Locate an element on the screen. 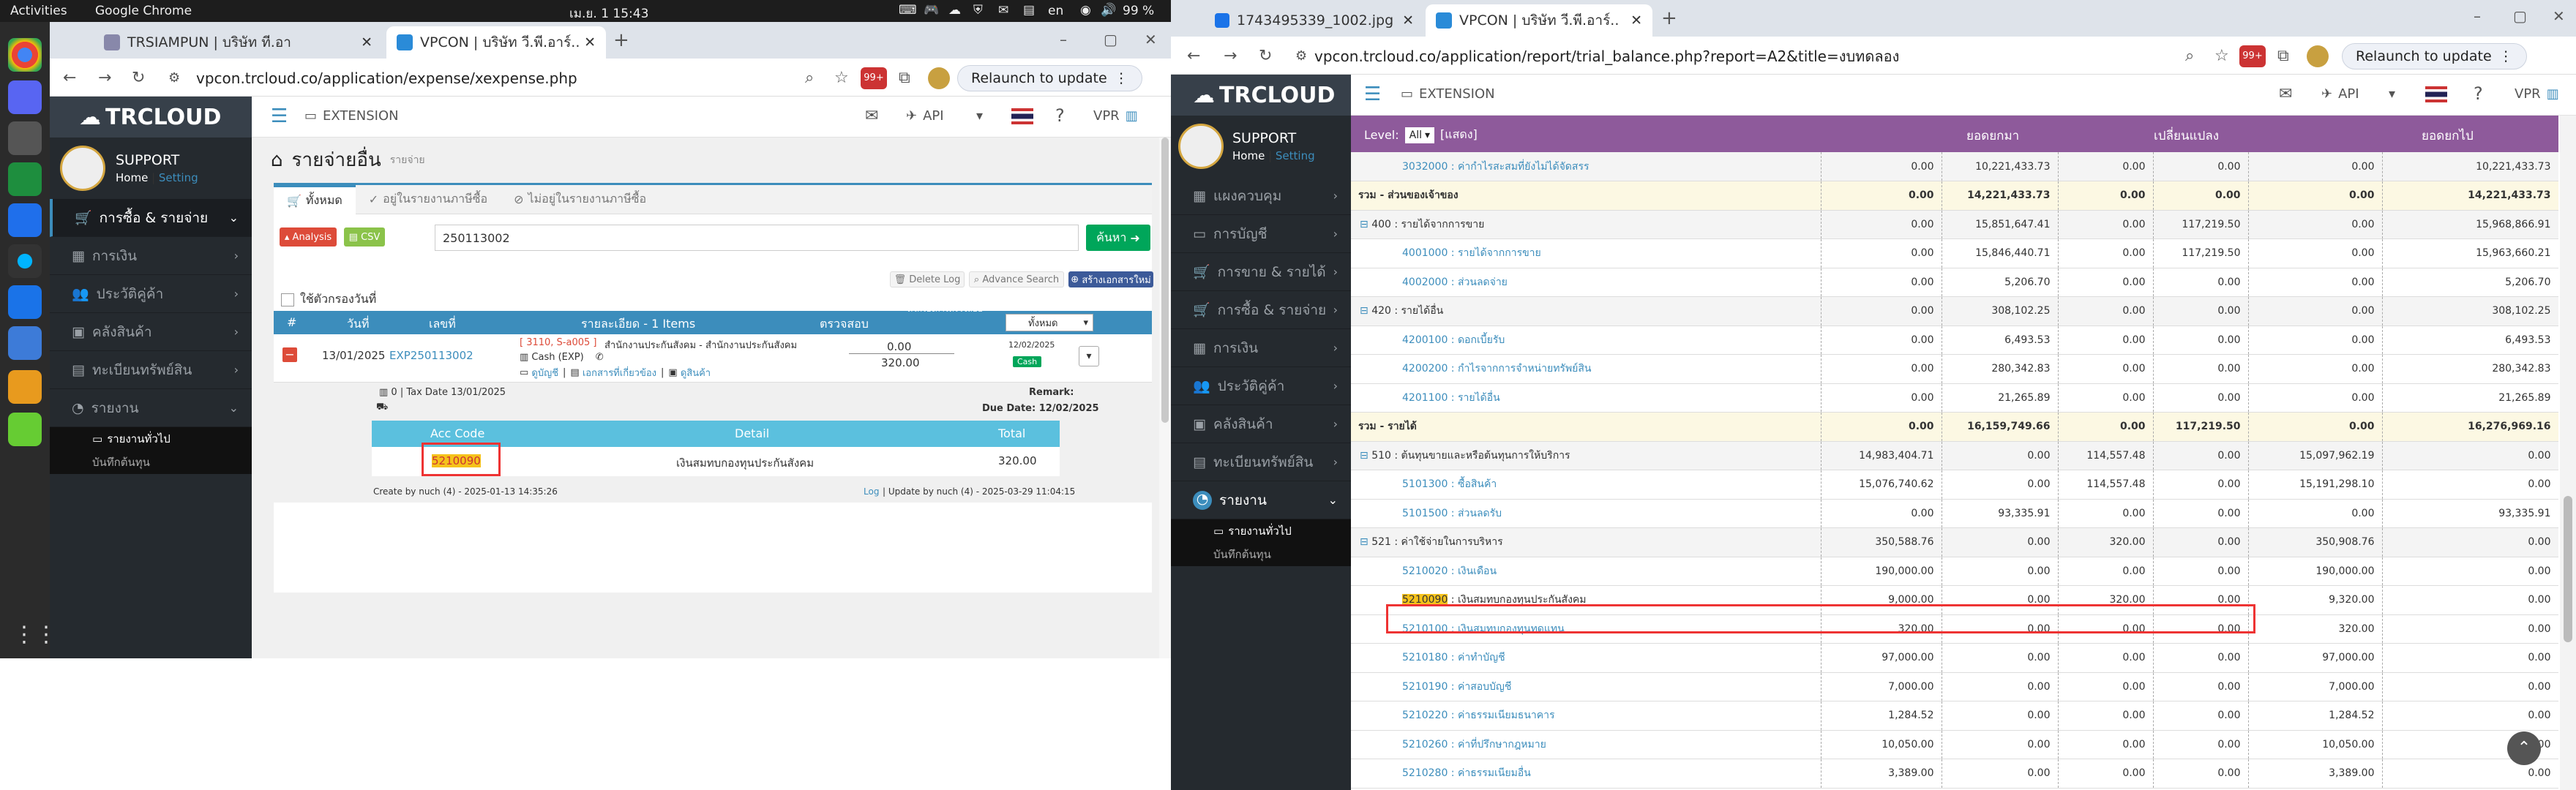  delete-log-button: 🗑 Delete Log is located at coordinates (927, 279).